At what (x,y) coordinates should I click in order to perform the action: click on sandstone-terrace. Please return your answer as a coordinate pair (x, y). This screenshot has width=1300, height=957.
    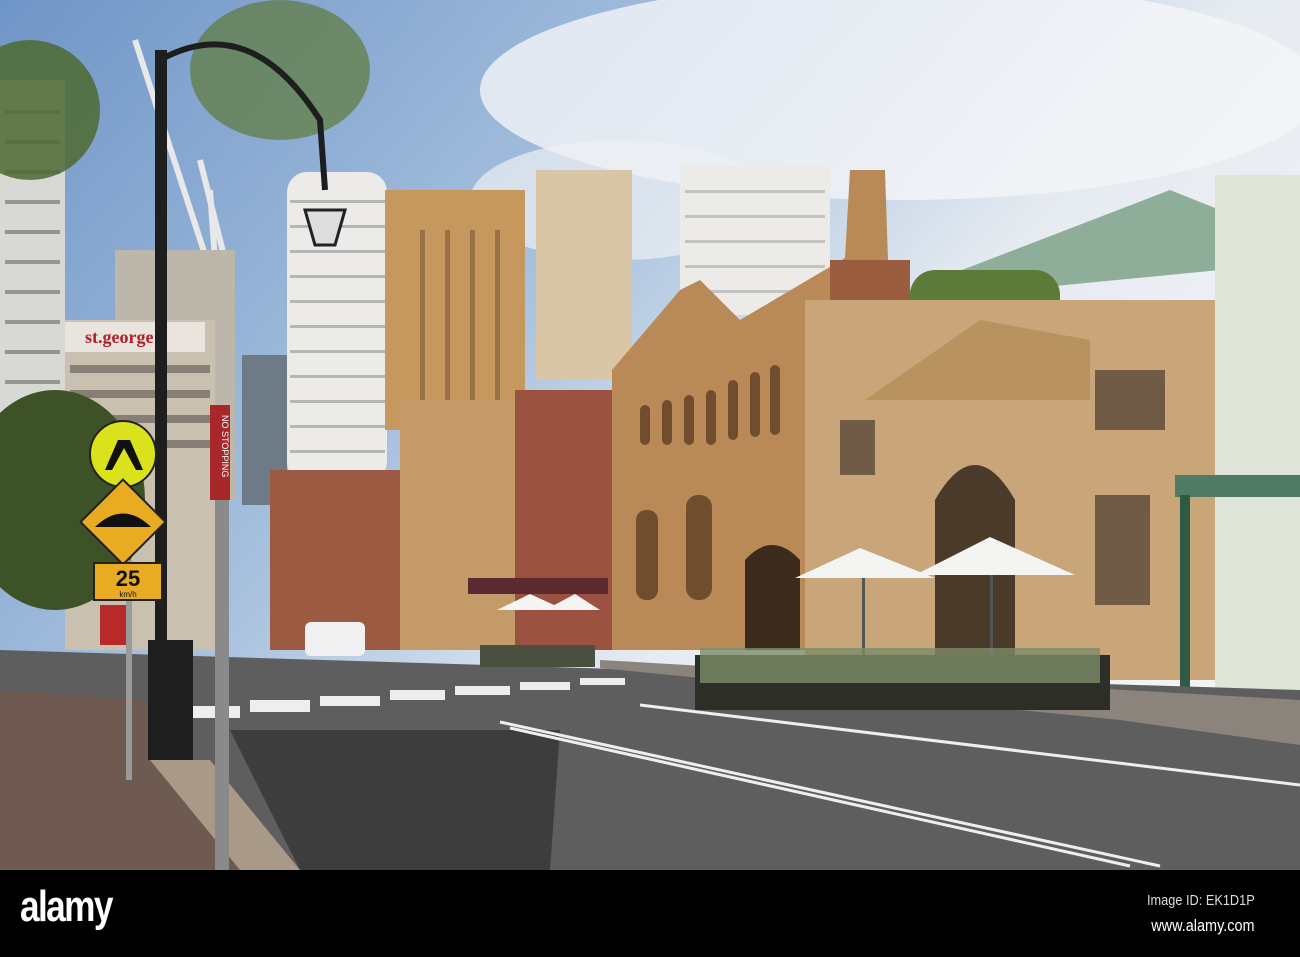
    Looking at the image, I should click on (460, 525).